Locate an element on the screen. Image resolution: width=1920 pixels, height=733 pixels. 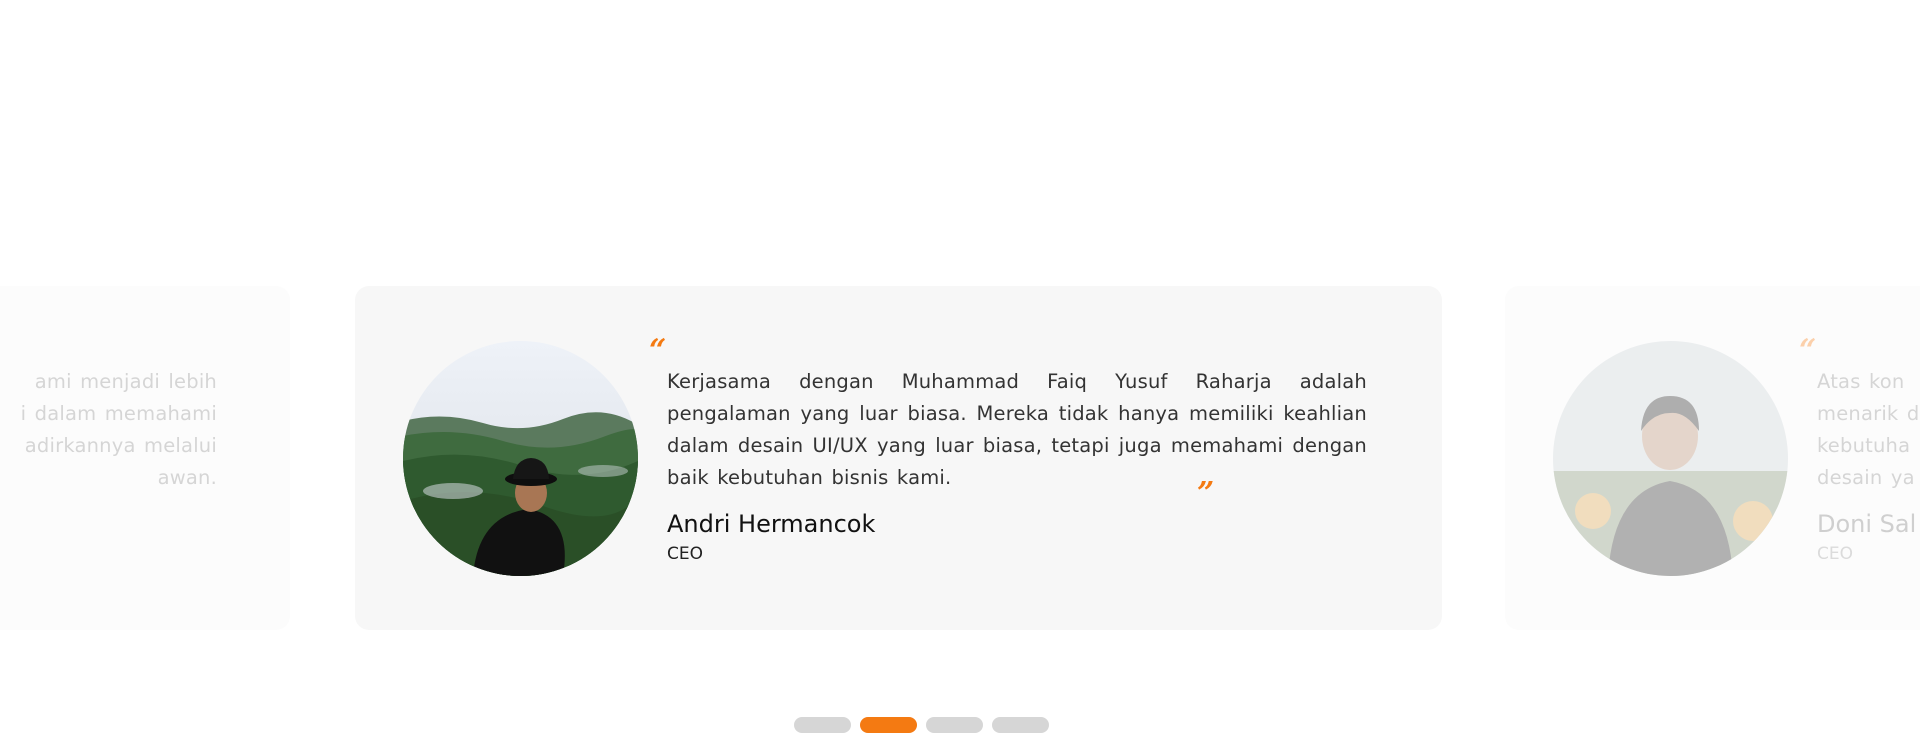
quote-line: awan. is located at coordinates (187, 477).